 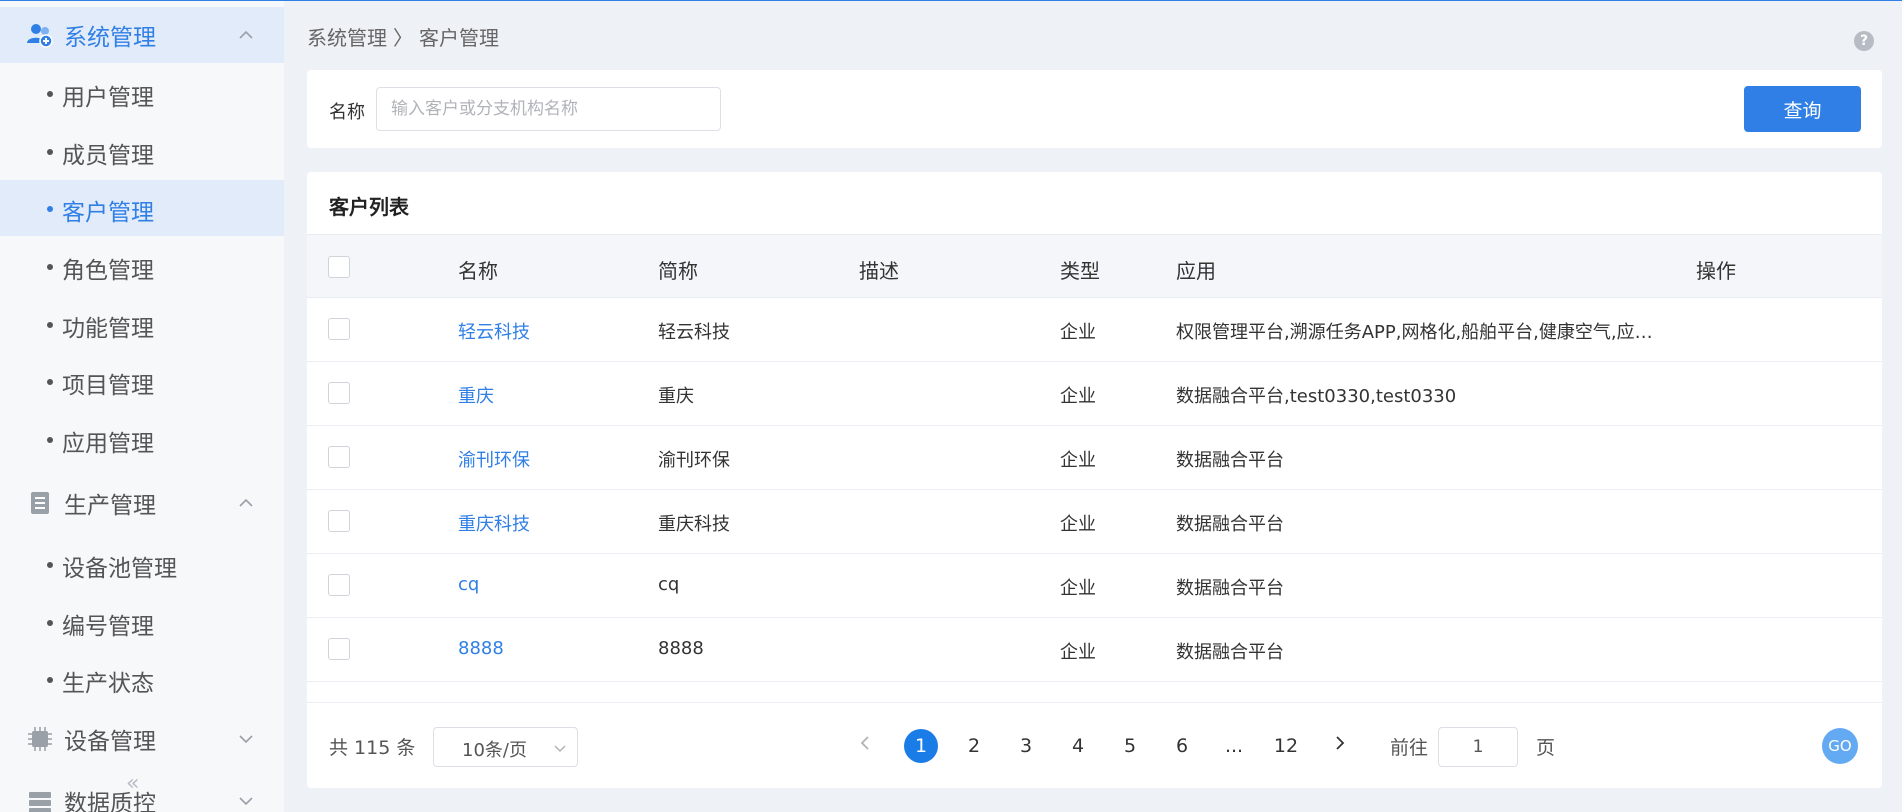 I want to click on sidebar-item-customers: 客户管理, so click(x=142, y=208).